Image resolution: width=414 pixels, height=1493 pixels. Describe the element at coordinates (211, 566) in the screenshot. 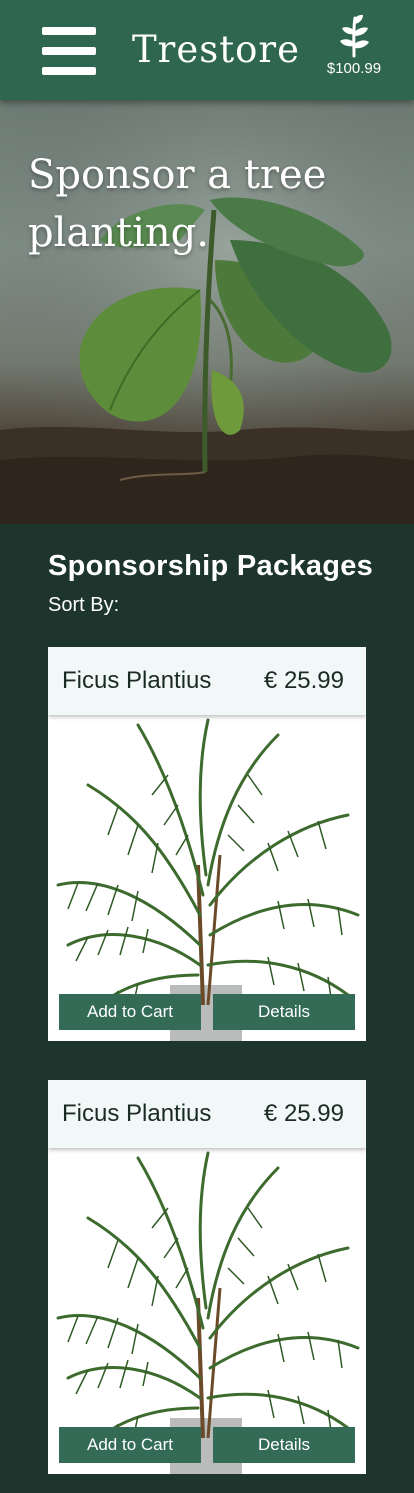

I see `section-title: Sponsorship Packages` at that location.